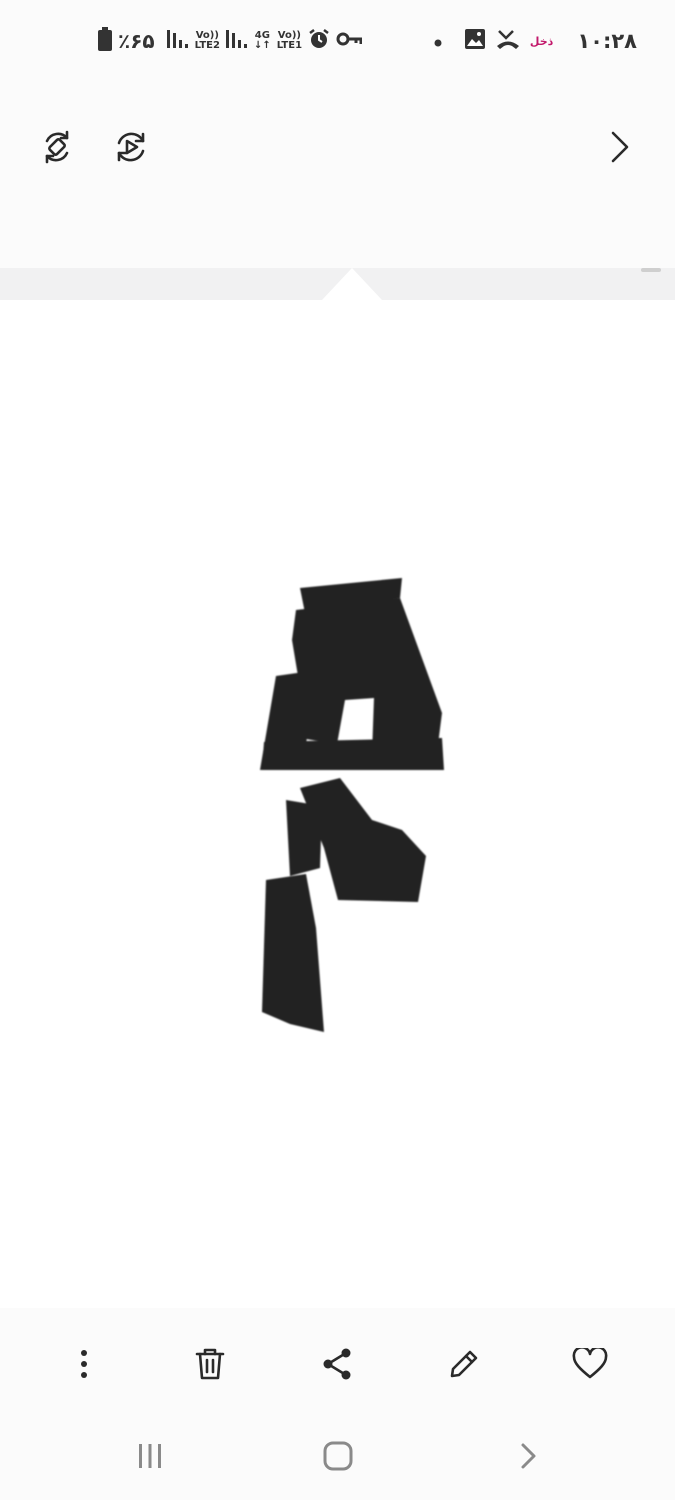 Image resolution: width=675 pixels, height=1500 pixels. Describe the element at coordinates (105, 41) in the screenshot. I see `battery-icon` at that location.